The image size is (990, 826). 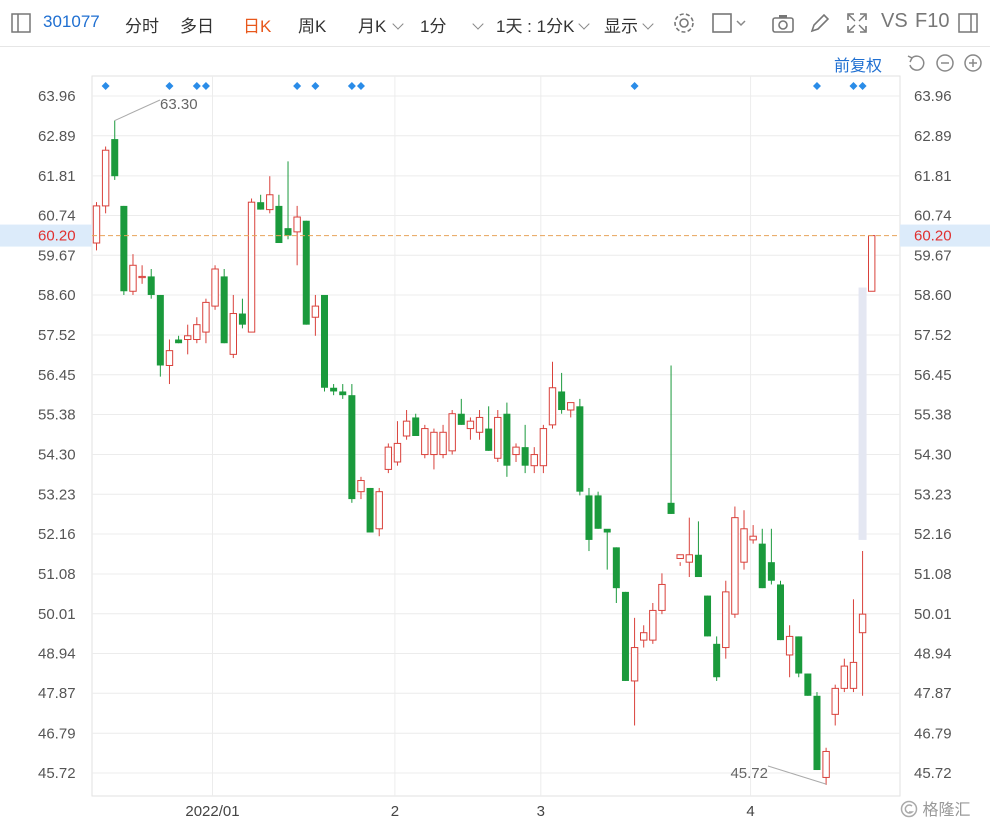 What do you see at coordinates (57, 574) in the screenshot?
I see `y-tick-label-left: 51.08` at bounding box center [57, 574].